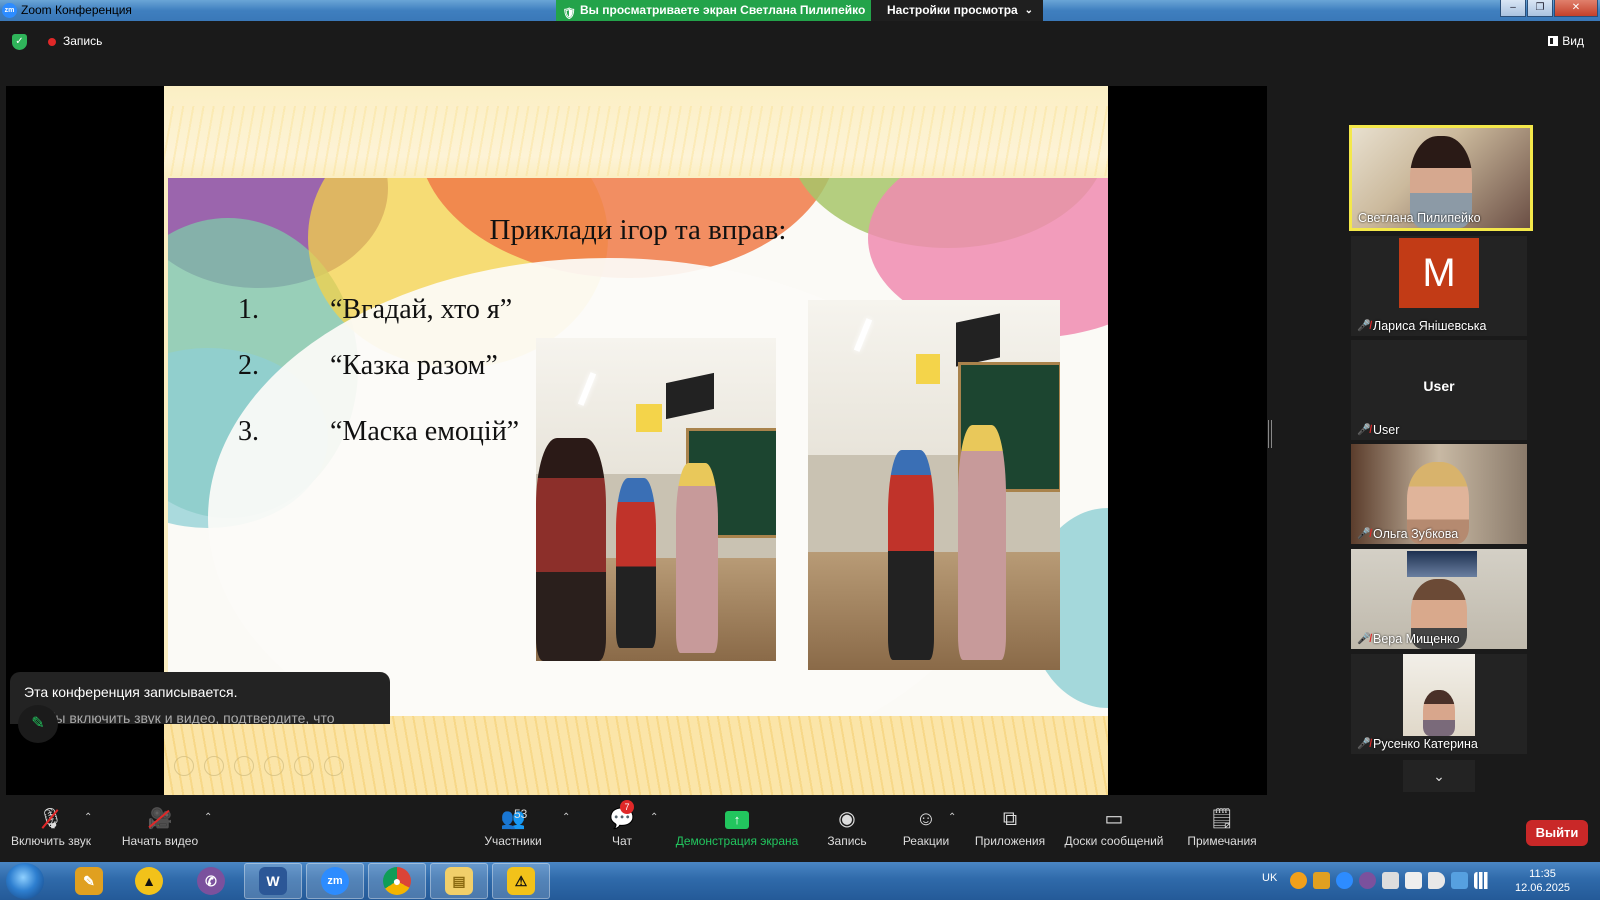  What do you see at coordinates (1413, 880) in the screenshot?
I see `flag-tray-icon` at bounding box center [1413, 880].